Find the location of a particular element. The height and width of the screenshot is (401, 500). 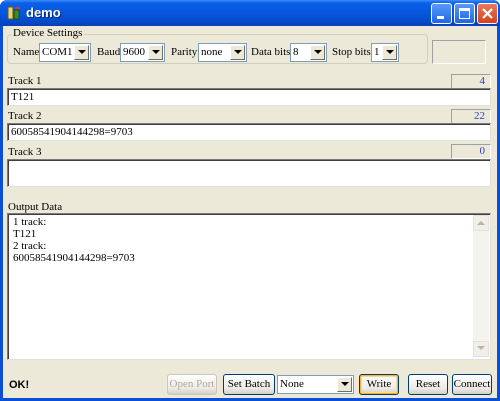

connection-indicator is located at coordinates (459, 52).